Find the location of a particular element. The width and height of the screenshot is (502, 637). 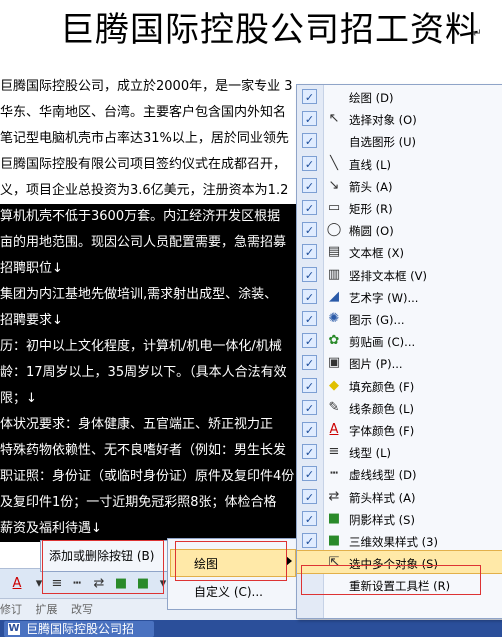

document-line: 龄：17周岁以上，35周岁以下。（具本人合法有效 is located at coordinates (150, 373).